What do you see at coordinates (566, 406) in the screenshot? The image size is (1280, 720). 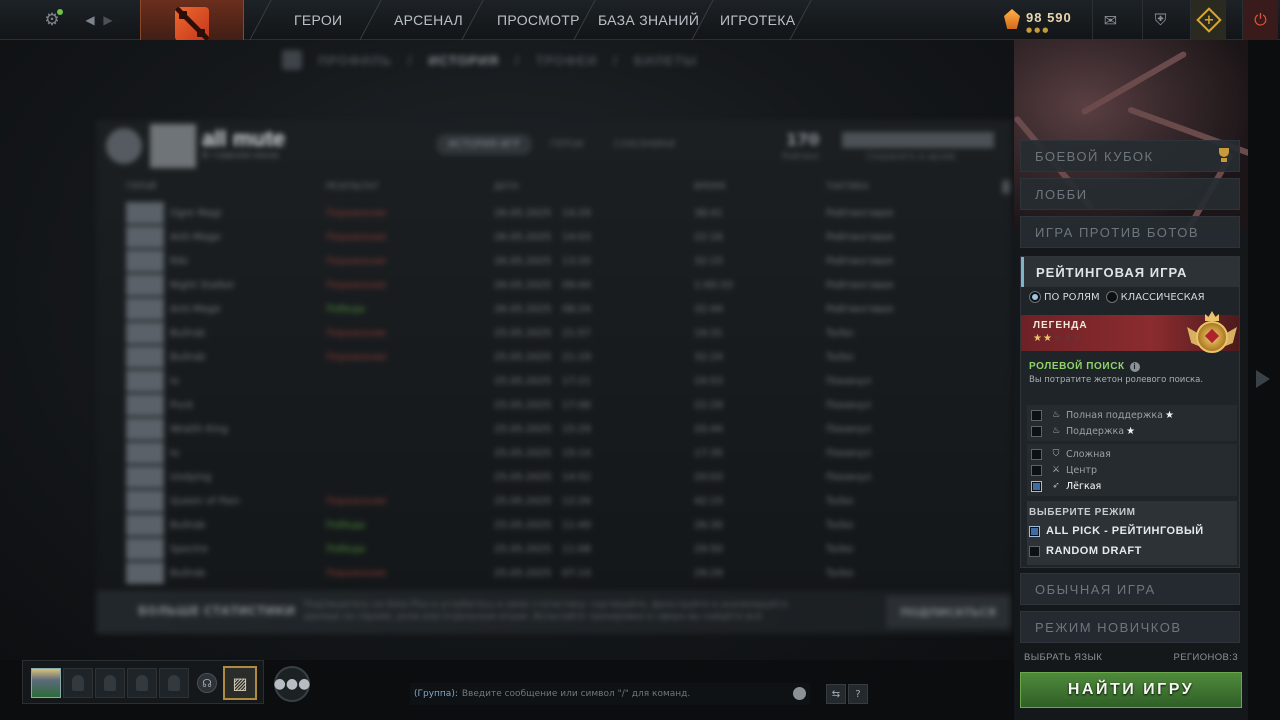 I see `table-row: Puck 25.05.2025 17:06 22:29 Покинул` at bounding box center [566, 406].